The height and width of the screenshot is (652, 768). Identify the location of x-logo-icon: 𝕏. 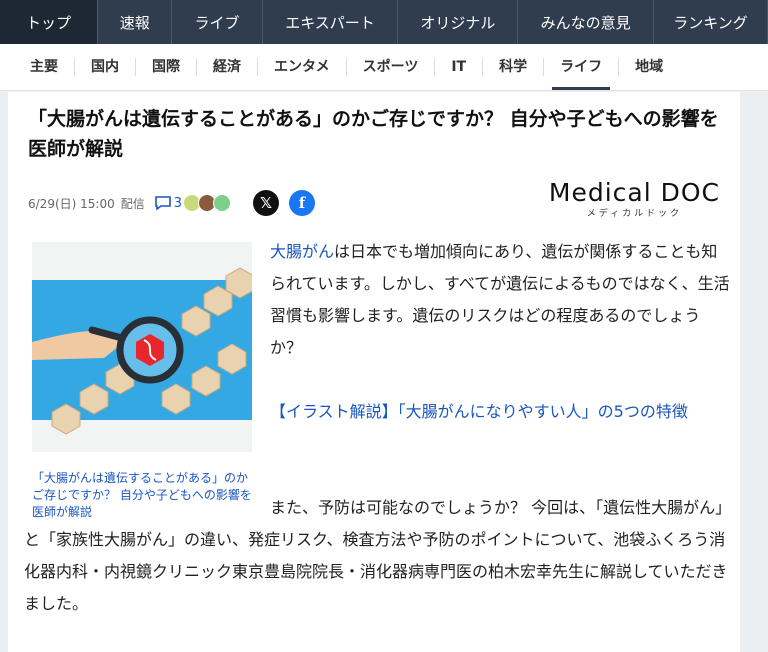
(266, 203).